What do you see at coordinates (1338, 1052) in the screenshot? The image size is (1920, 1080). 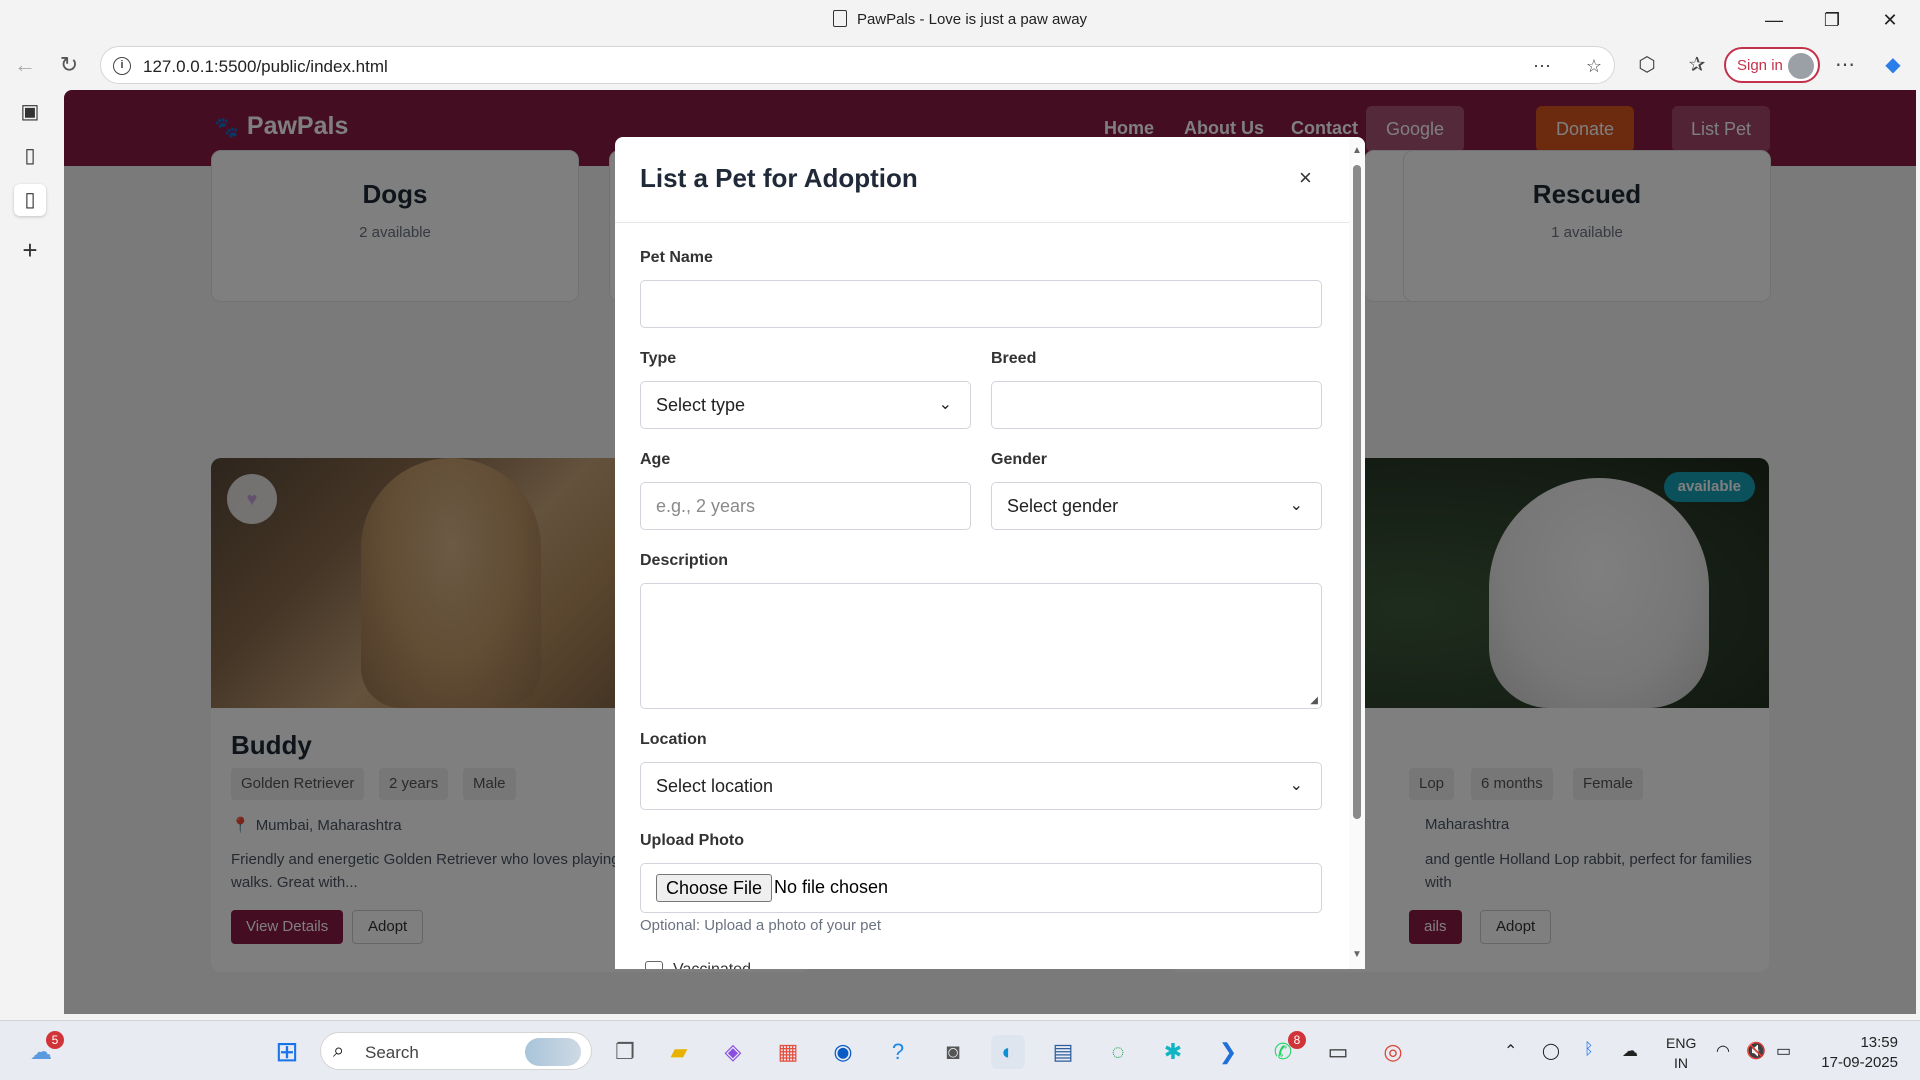 I see `terminal-icon: ▭` at bounding box center [1338, 1052].